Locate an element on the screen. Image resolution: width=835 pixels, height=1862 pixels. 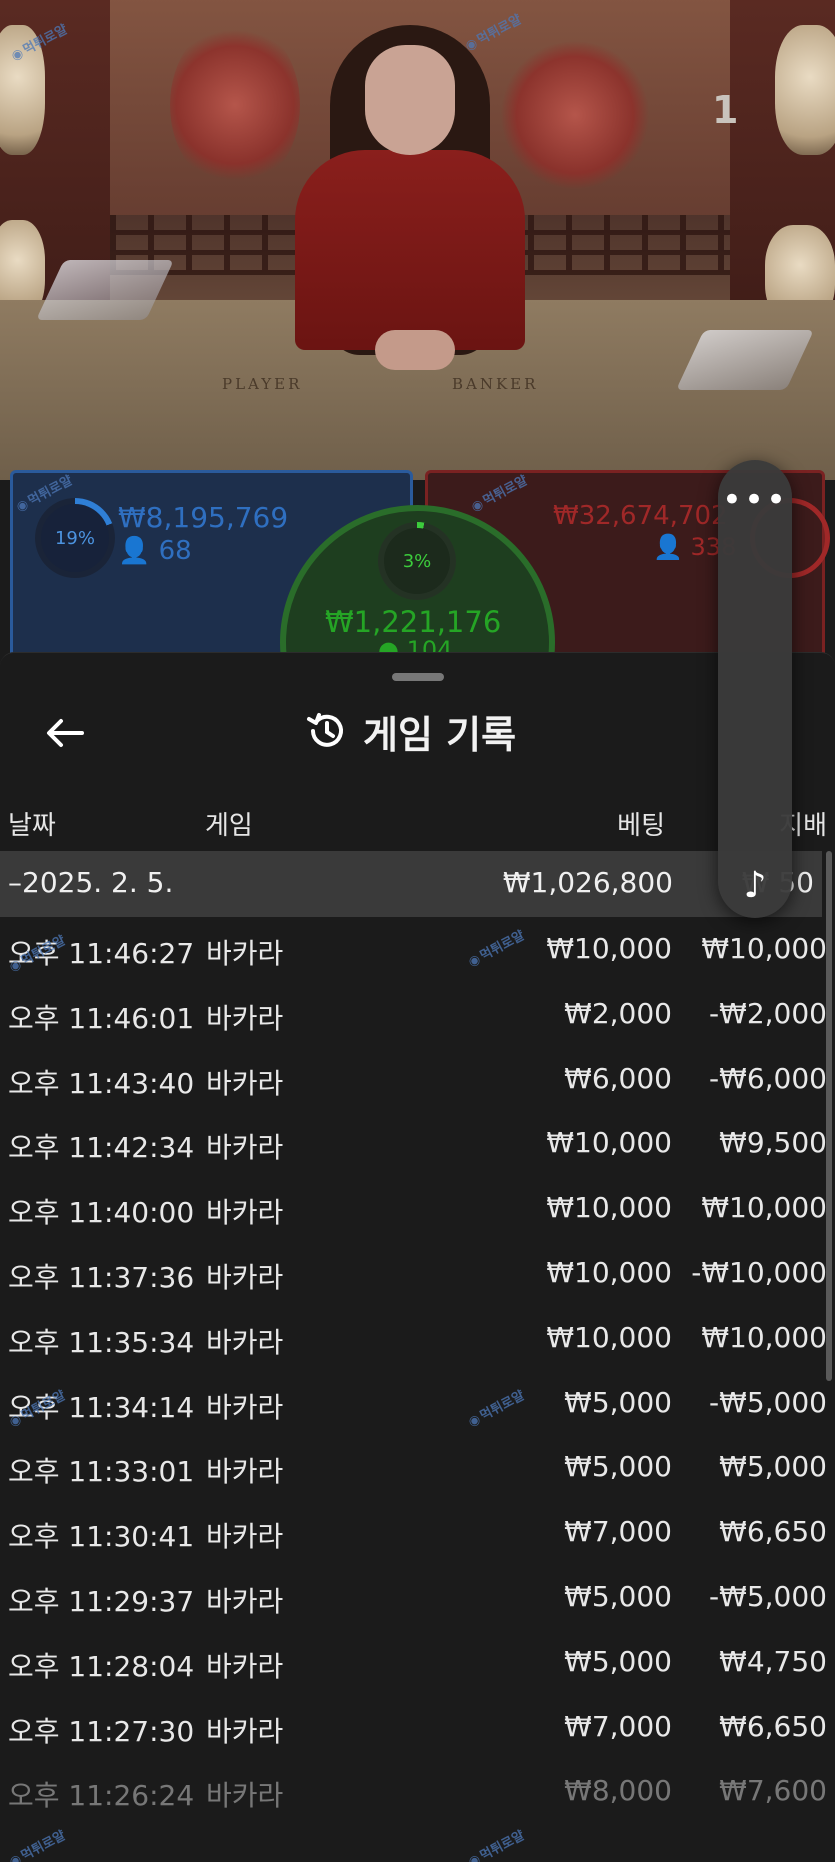
row-time: 오후 11:33:01 is located at coordinates (101, 1472).